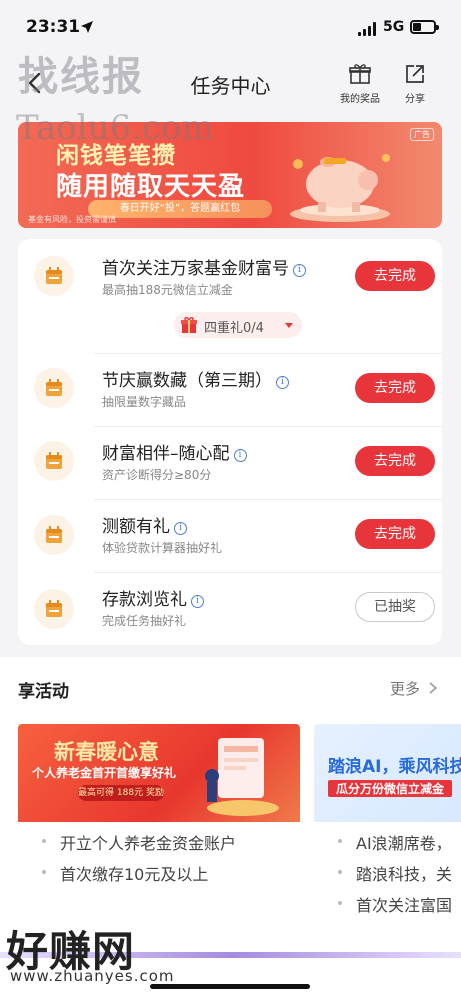 This screenshot has height=1000, width=461. I want to click on gift-progress-pill: 四重礼0/4, so click(238, 325).